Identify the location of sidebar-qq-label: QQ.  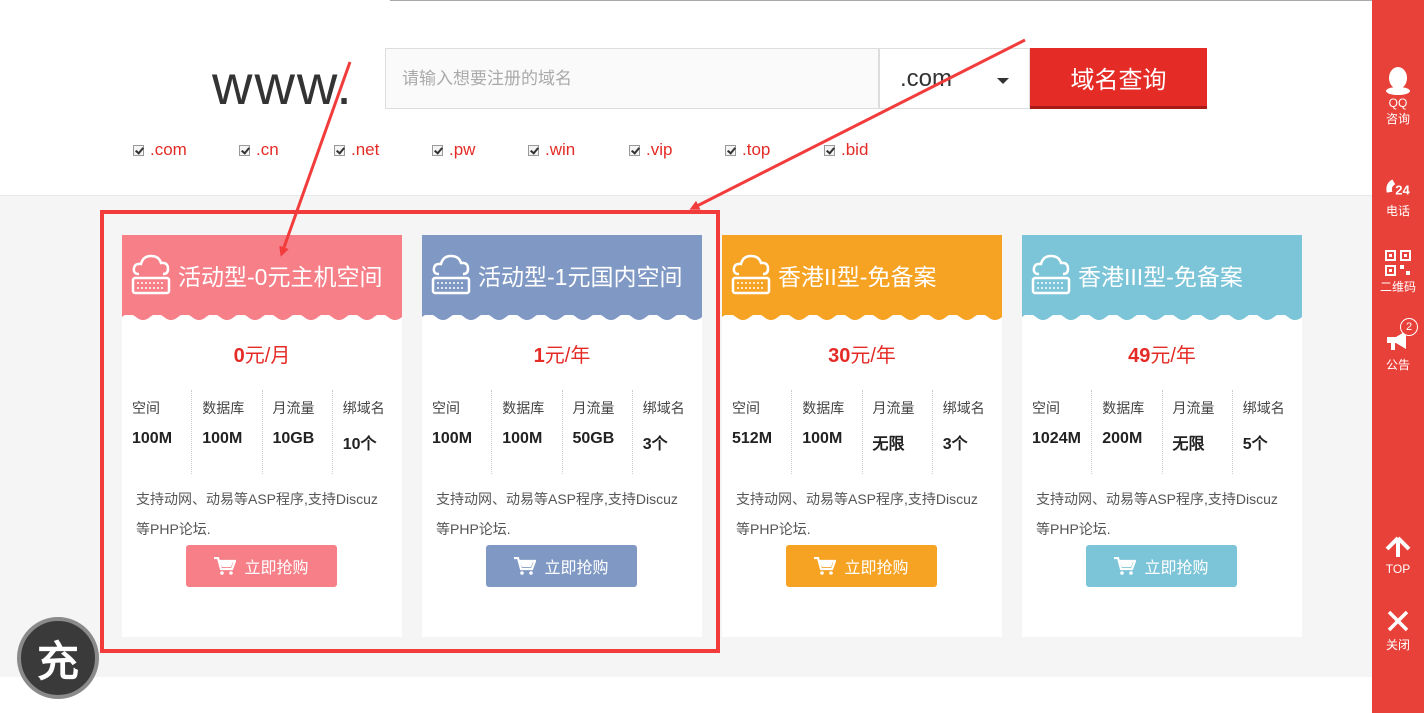
(1398, 103).